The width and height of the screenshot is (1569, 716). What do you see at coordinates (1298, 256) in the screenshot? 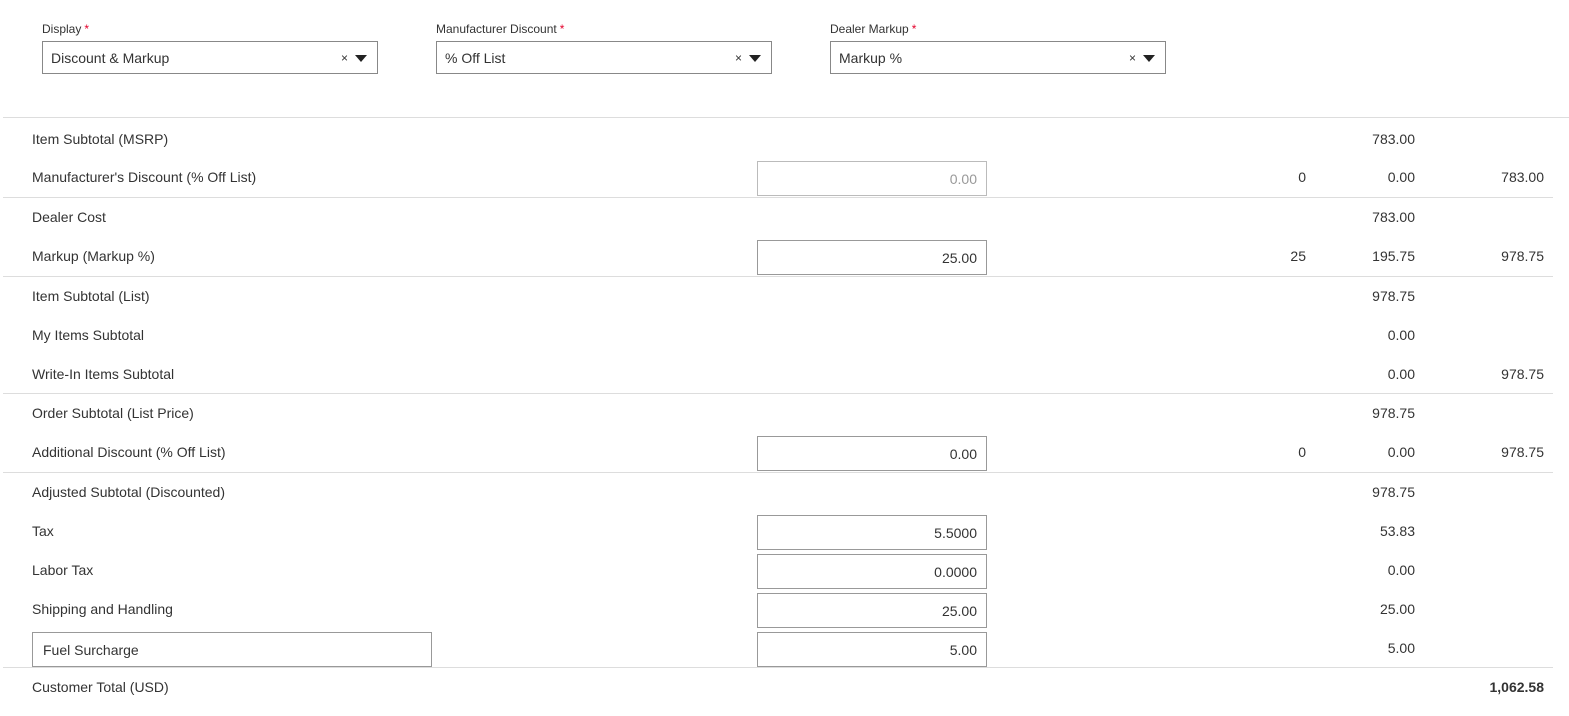
I see `row-percent: 25` at bounding box center [1298, 256].